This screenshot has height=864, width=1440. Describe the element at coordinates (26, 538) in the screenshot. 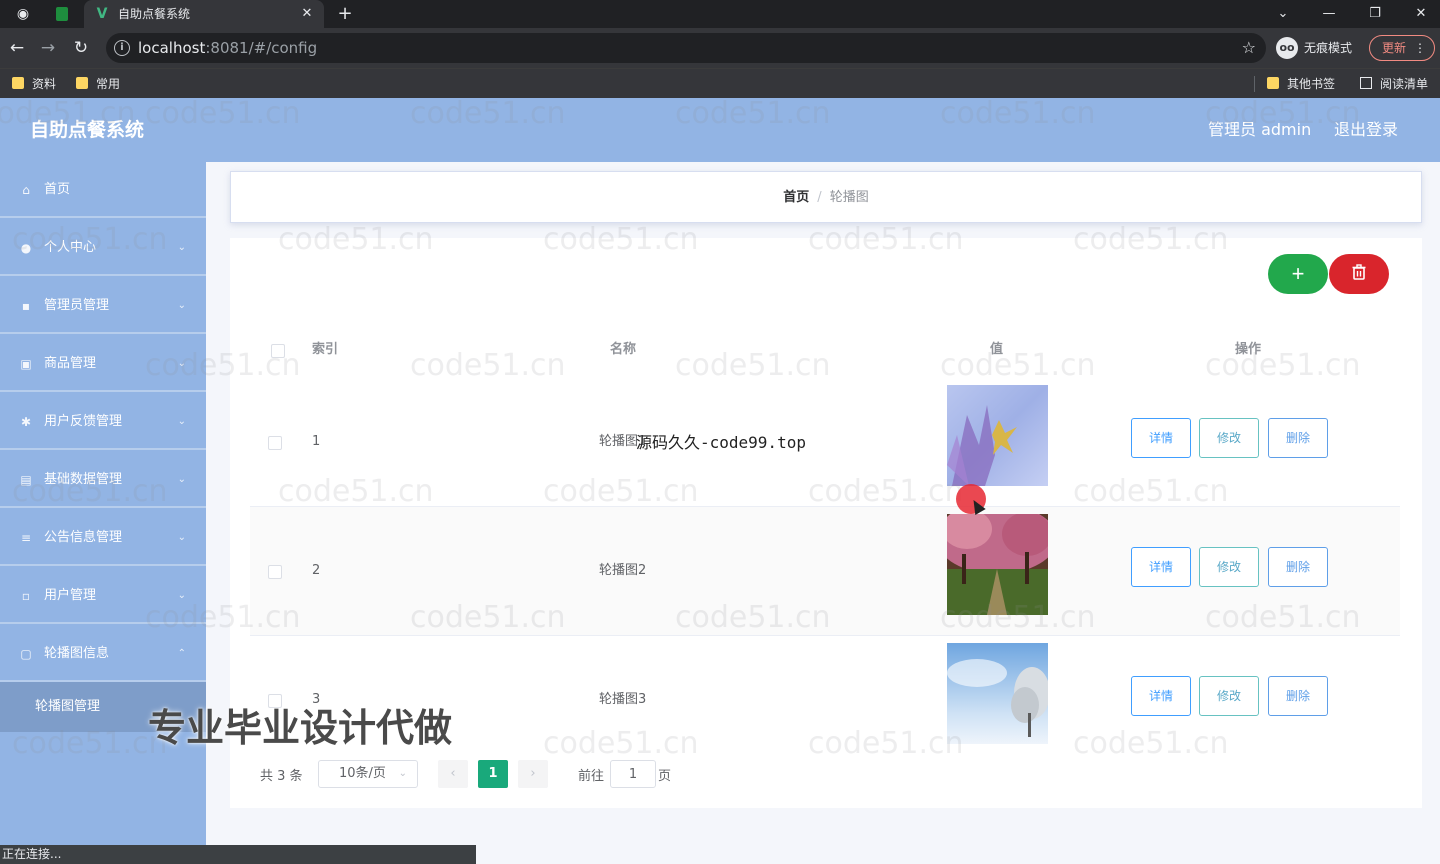

I see `list-icon: ≡` at that location.